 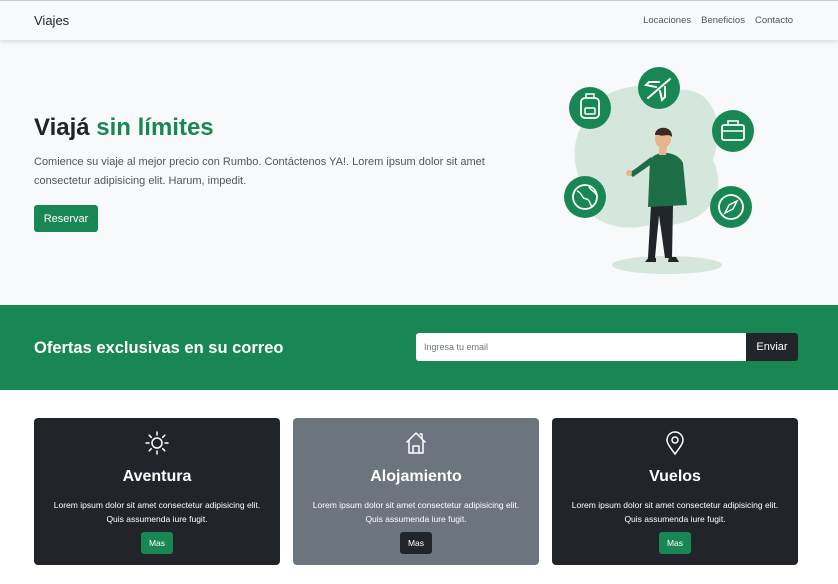 I want to click on backpack-icon, so click(x=590, y=108).